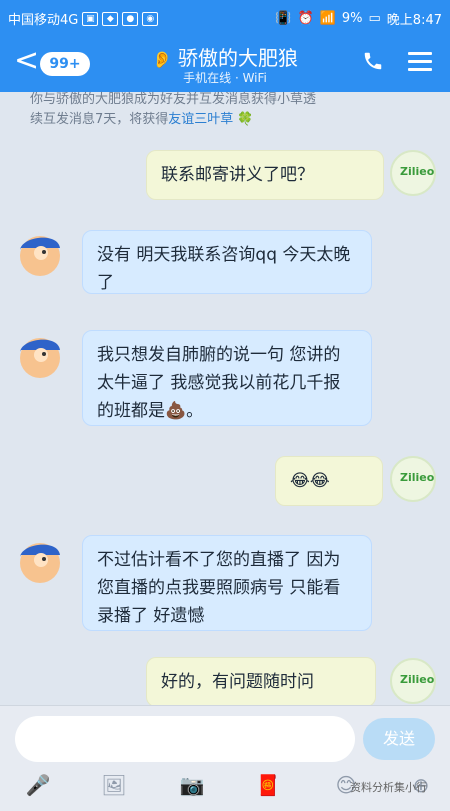 The image size is (450, 811). Describe the element at coordinates (327, 18) in the screenshot. I see `wifi-icon: 📶` at that location.